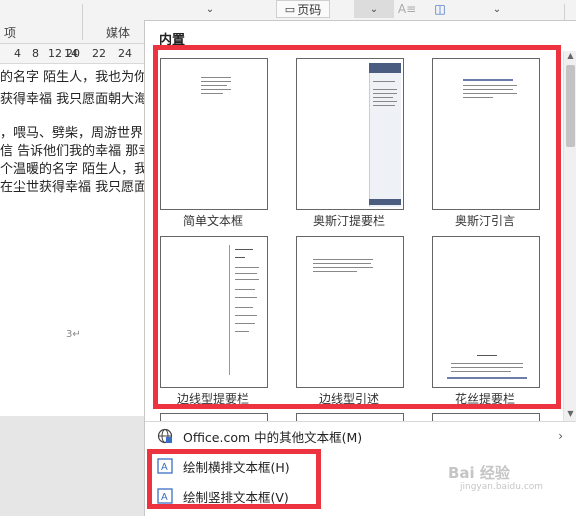 This screenshot has width=576, height=516. What do you see at coordinates (17, 53) in the screenshot?
I see `ruler-tick: 4` at bounding box center [17, 53].